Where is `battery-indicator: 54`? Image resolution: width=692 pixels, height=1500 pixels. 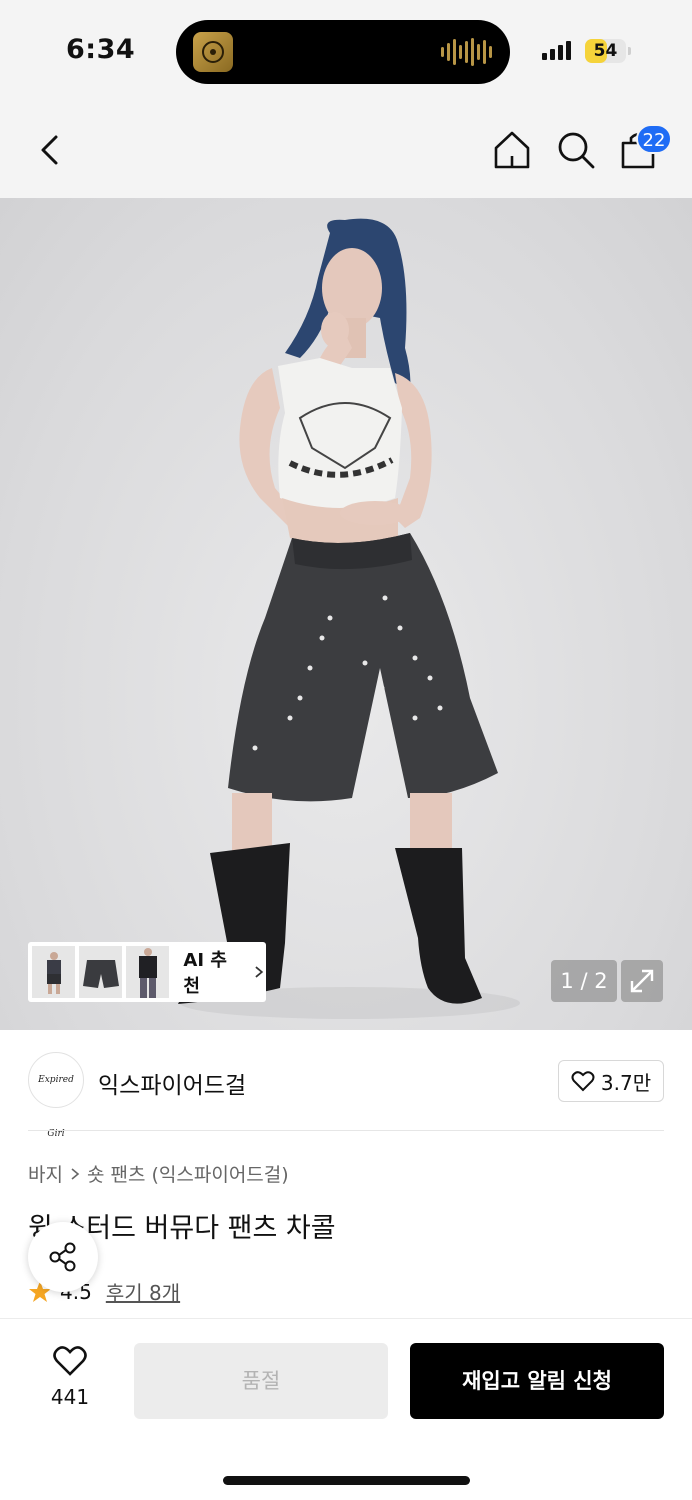
battery-indicator: 54 is located at coordinates (605, 51).